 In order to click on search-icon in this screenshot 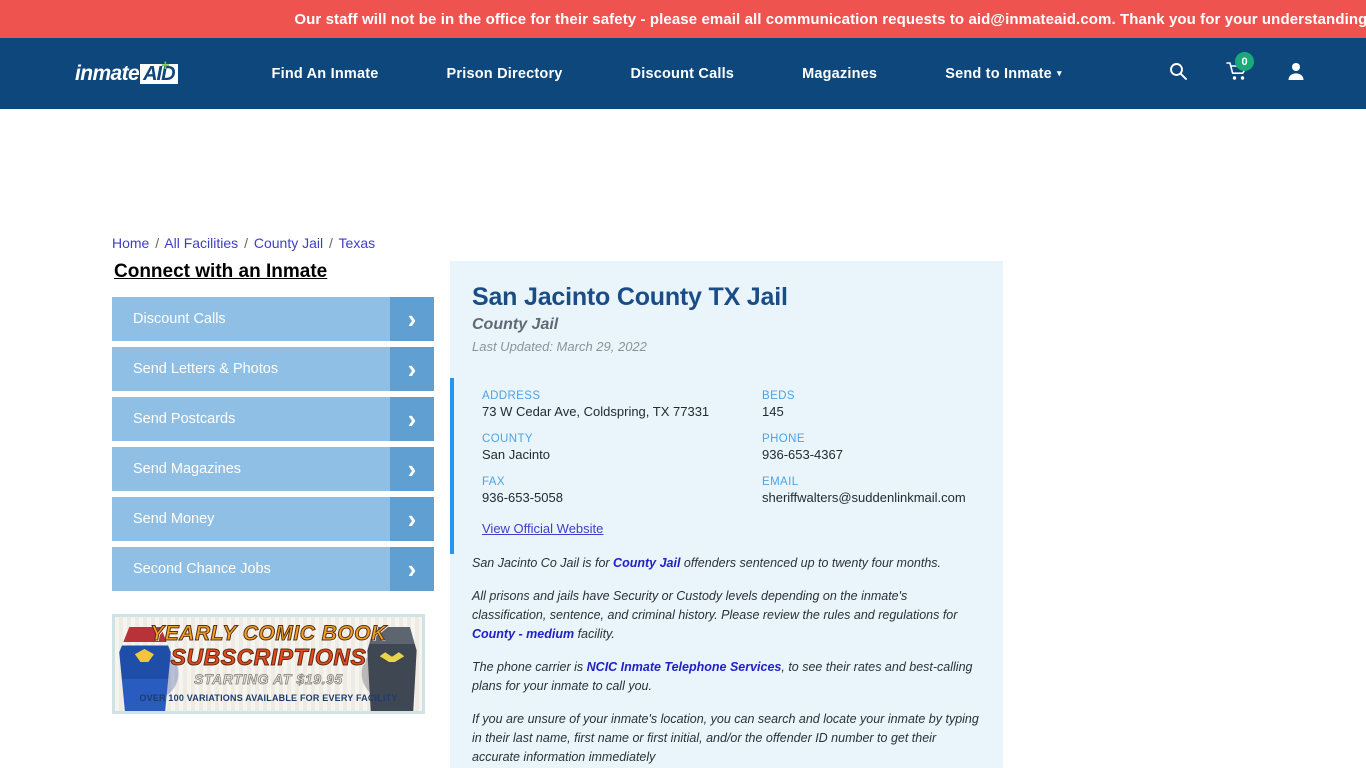, I will do `click(1178, 73)`.